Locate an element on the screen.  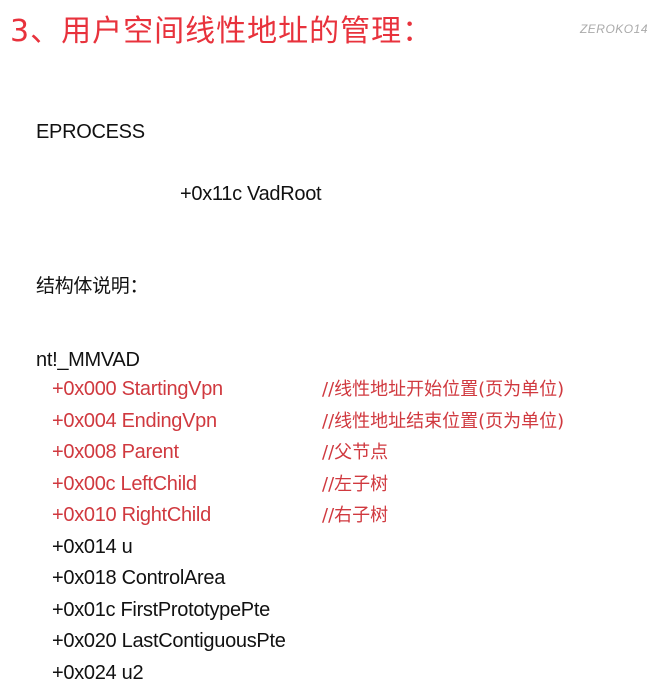
field-comment: //右子树 is located at coordinates (355, 515).